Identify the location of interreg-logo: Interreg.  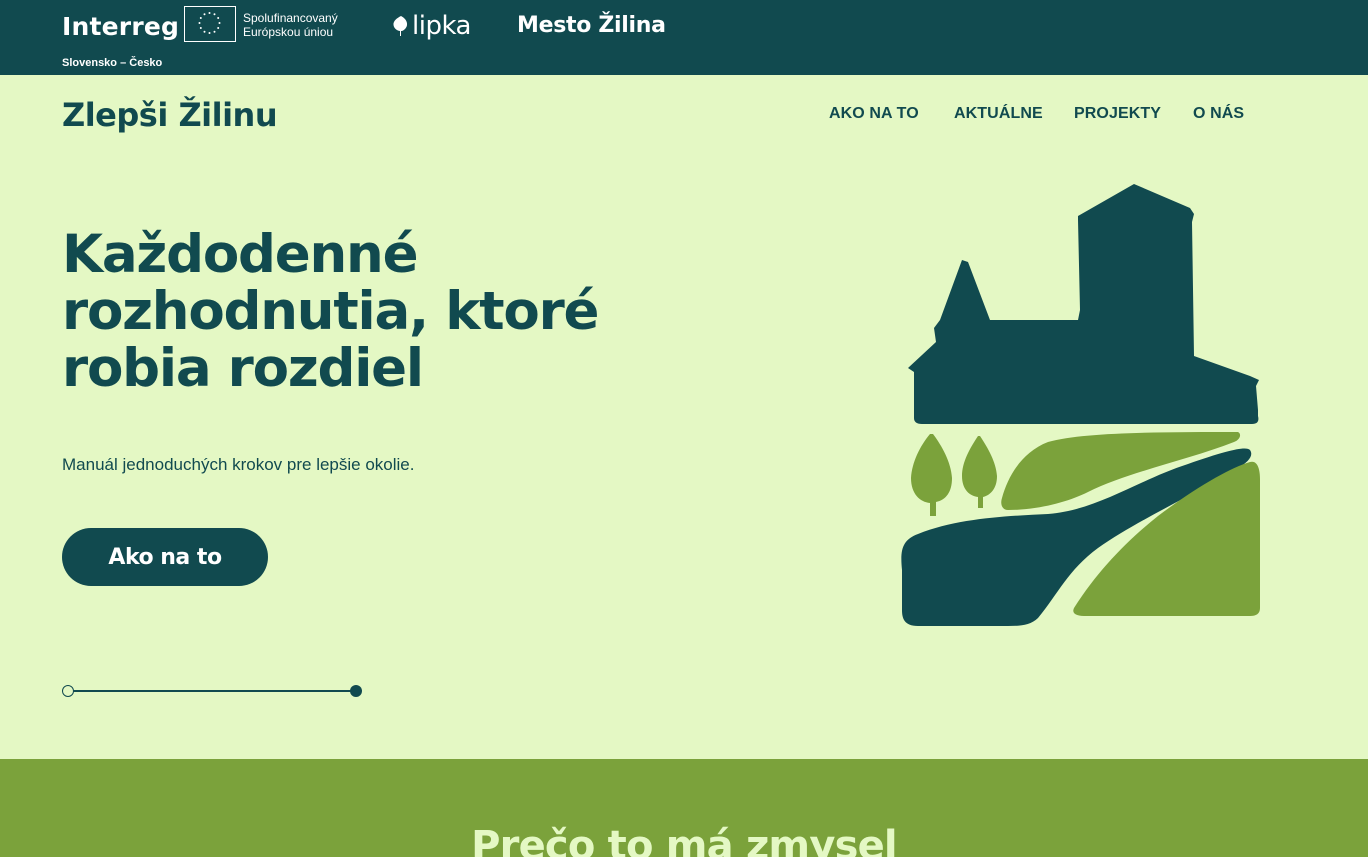
(120, 26).